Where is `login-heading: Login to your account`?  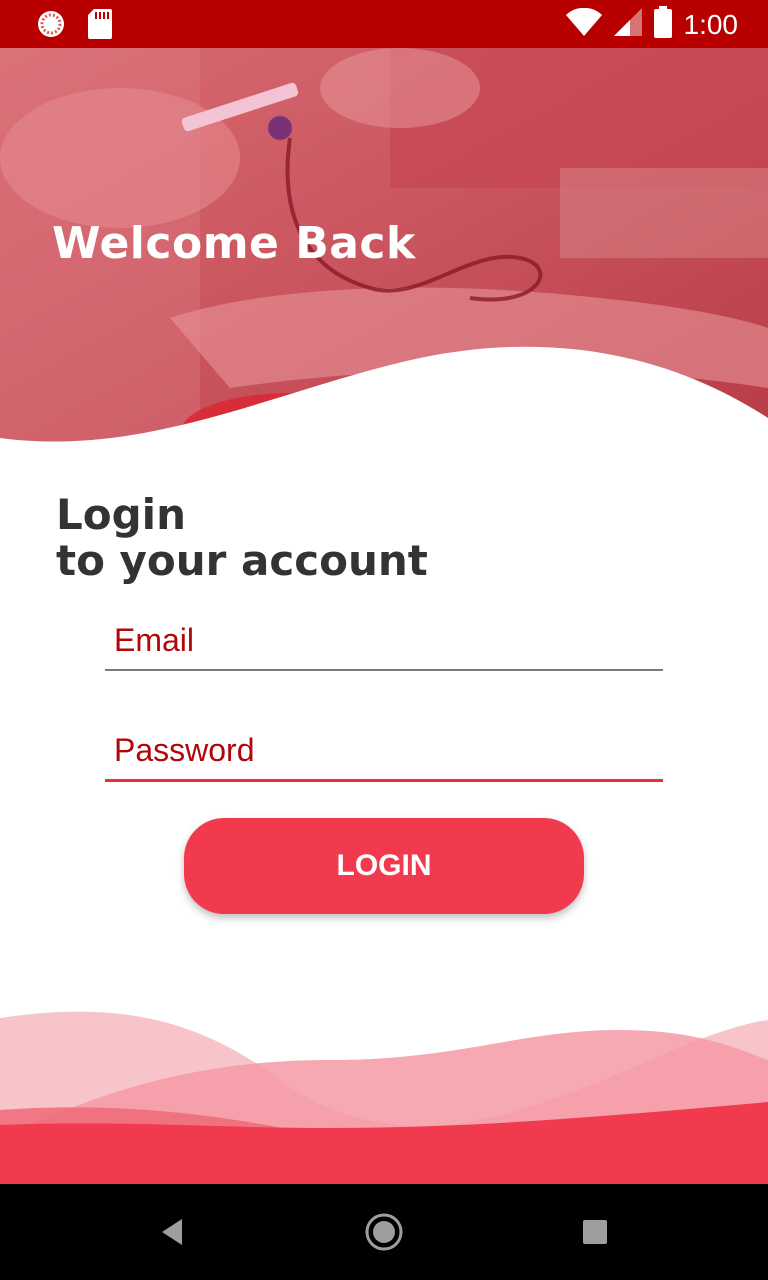
login-heading: Login to your account is located at coordinates (242, 538).